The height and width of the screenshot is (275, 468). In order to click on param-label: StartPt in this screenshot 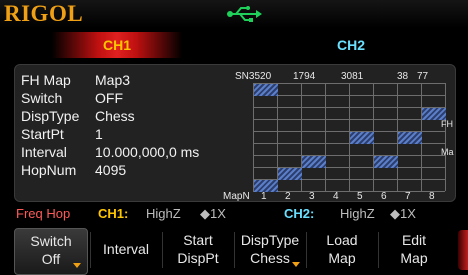, I will do `click(42, 134)`.